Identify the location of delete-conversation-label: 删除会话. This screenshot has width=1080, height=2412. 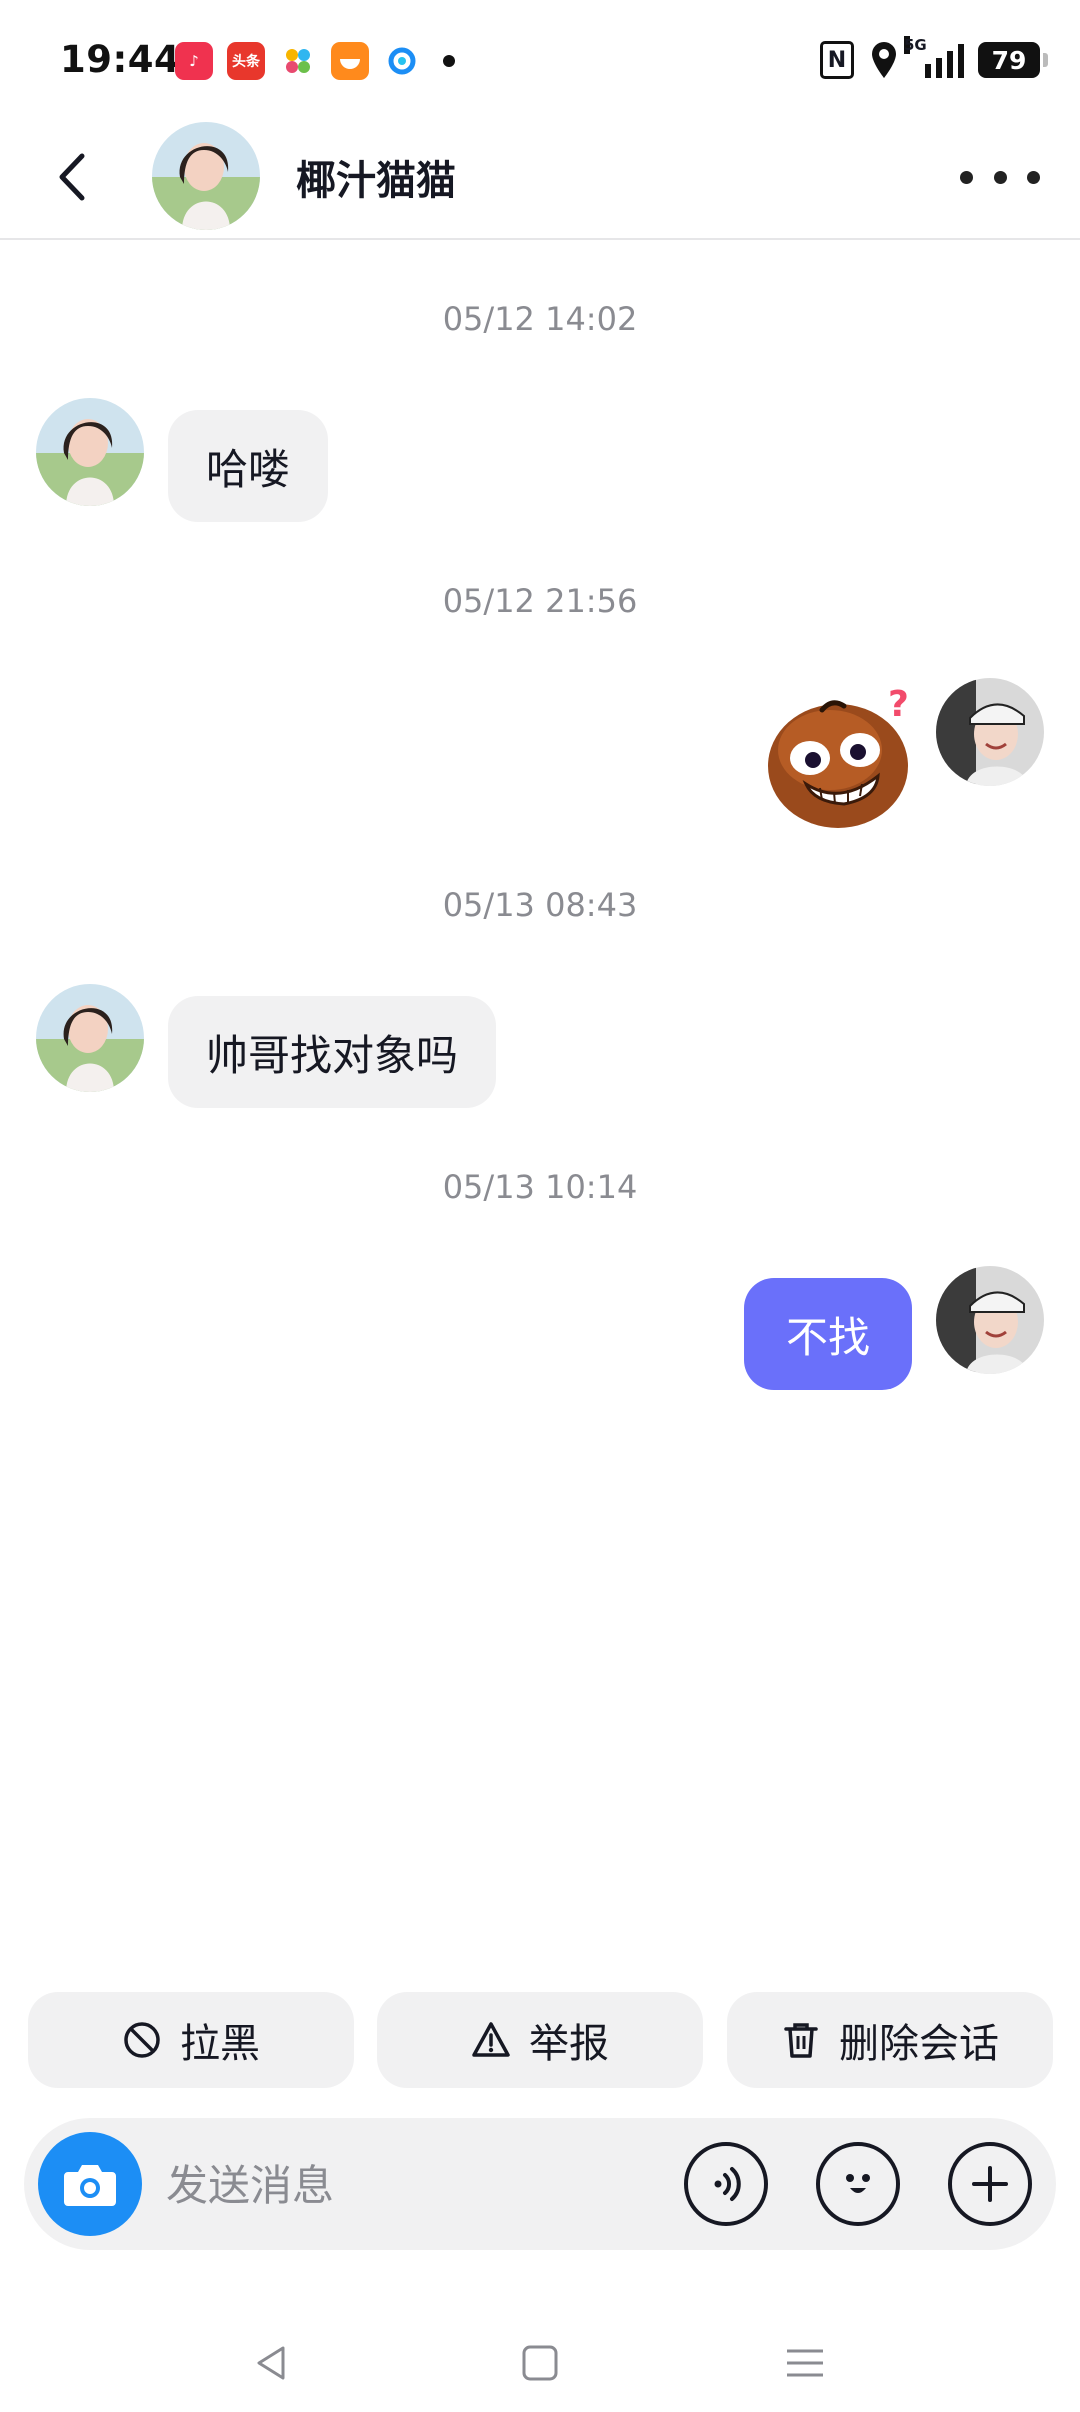
(919, 2044).